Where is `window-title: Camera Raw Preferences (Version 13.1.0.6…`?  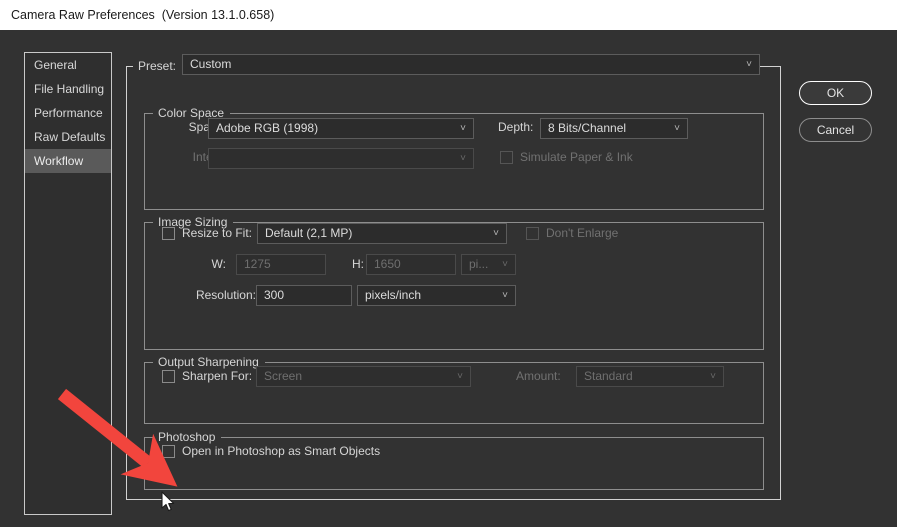
window-title: Camera Raw Preferences (Version 13.1.0.6… is located at coordinates (143, 15).